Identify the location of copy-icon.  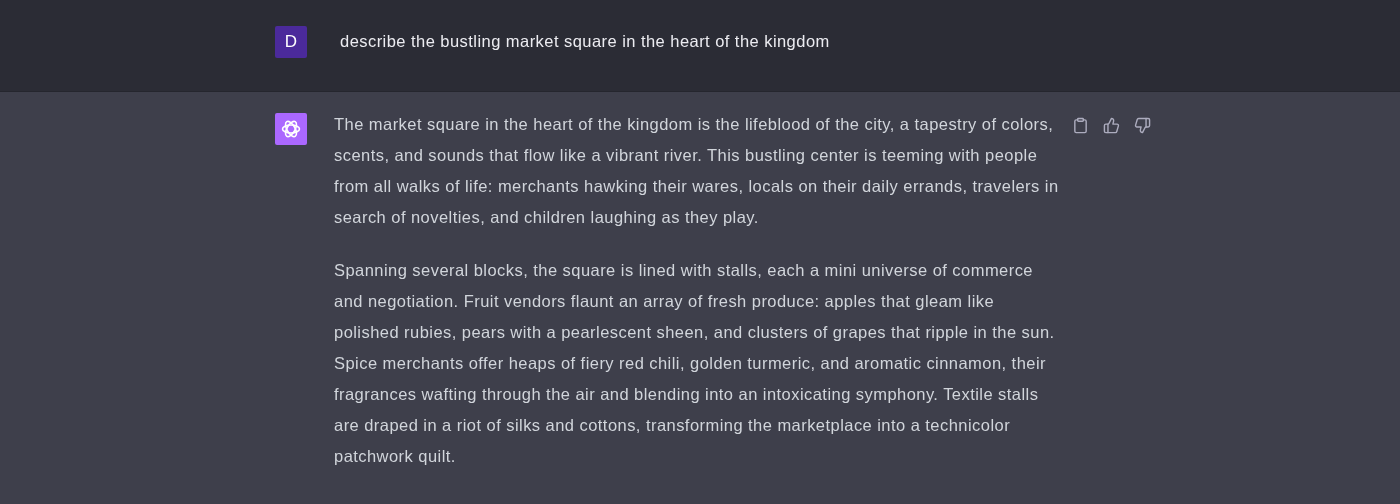
(1080, 125).